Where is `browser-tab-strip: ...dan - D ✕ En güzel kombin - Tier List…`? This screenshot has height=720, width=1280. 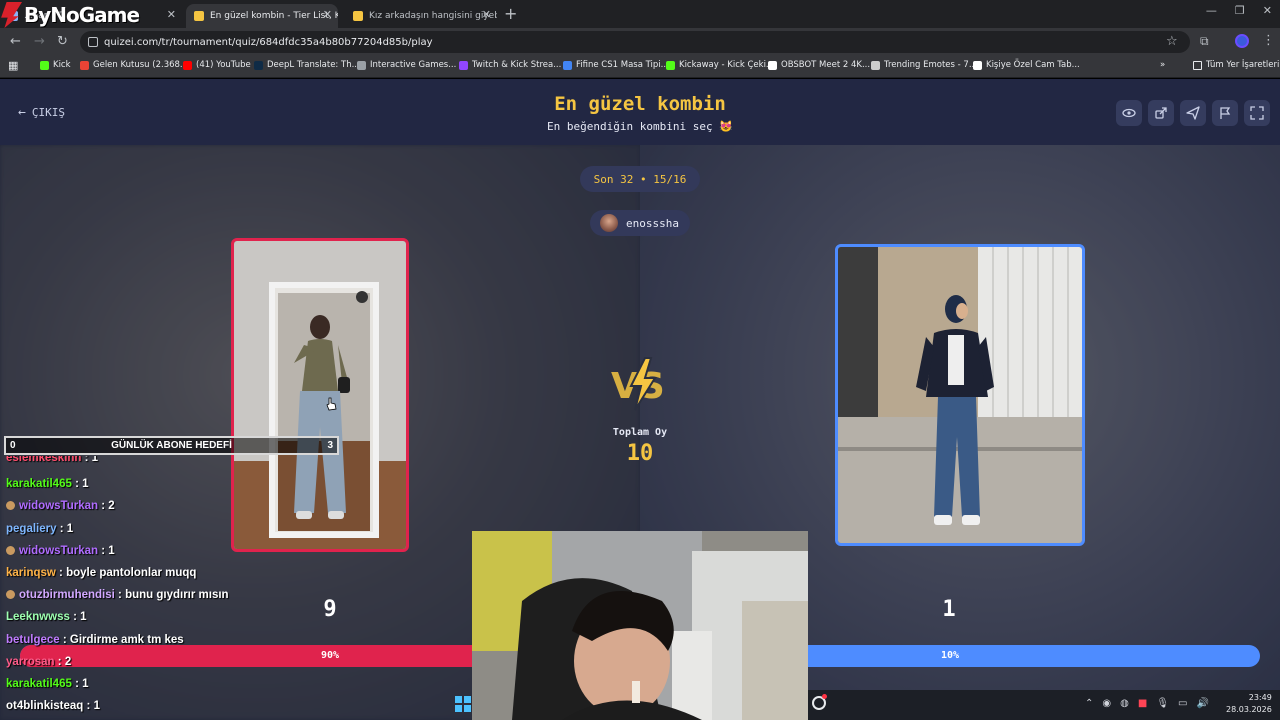
browser-tab-strip: ...dan - D ✕ En güzel kombin - Tier List… is located at coordinates (640, 14).